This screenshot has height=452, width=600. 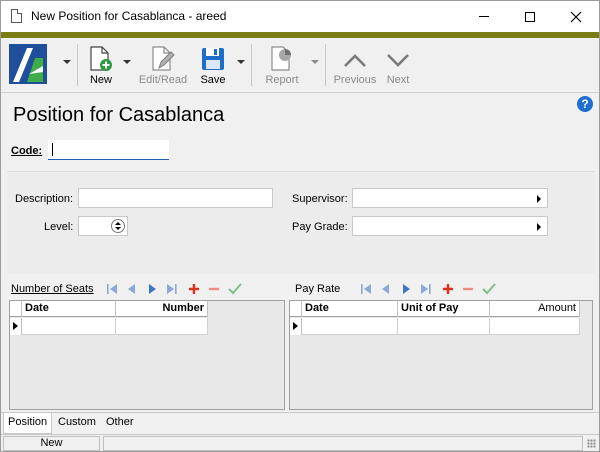 What do you see at coordinates (535, 326) in the screenshot?
I see `amount-cell` at bounding box center [535, 326].